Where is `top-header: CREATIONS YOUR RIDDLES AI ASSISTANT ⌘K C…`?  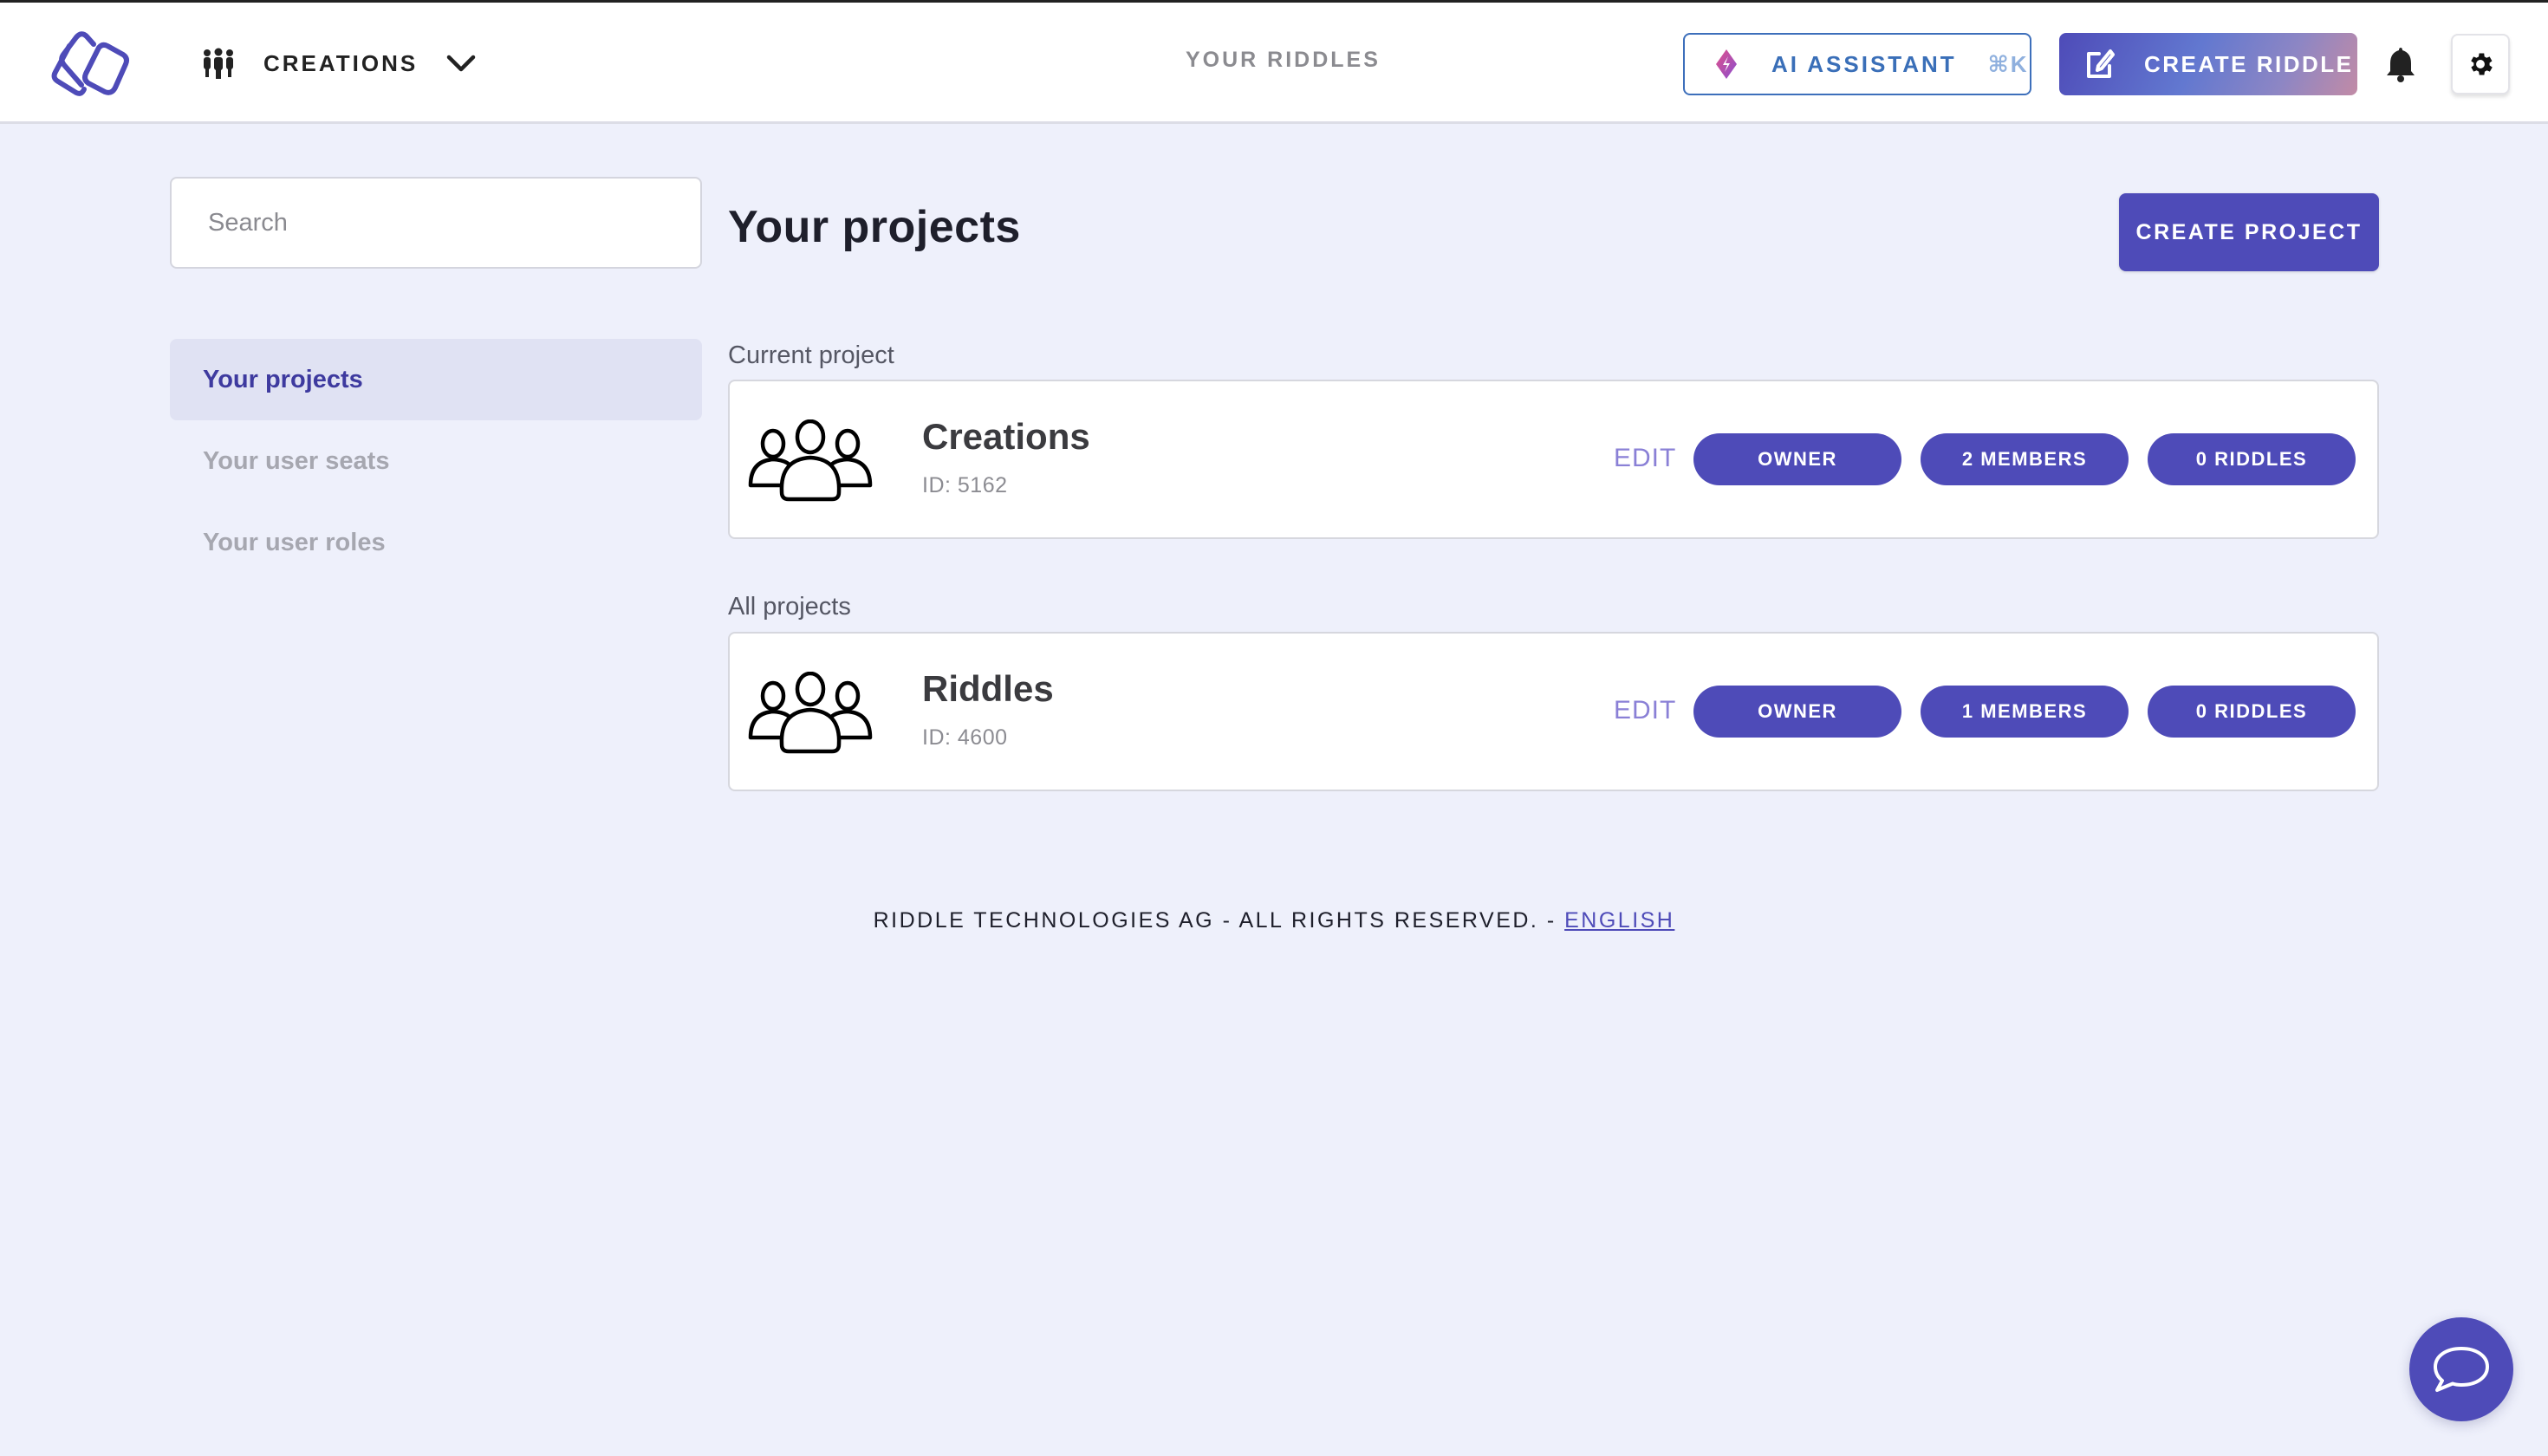
top-header: CREATIONS YOUR RIDDLES AI ASSISTANT ⌘K C… is located at coordinates (1274, 63).